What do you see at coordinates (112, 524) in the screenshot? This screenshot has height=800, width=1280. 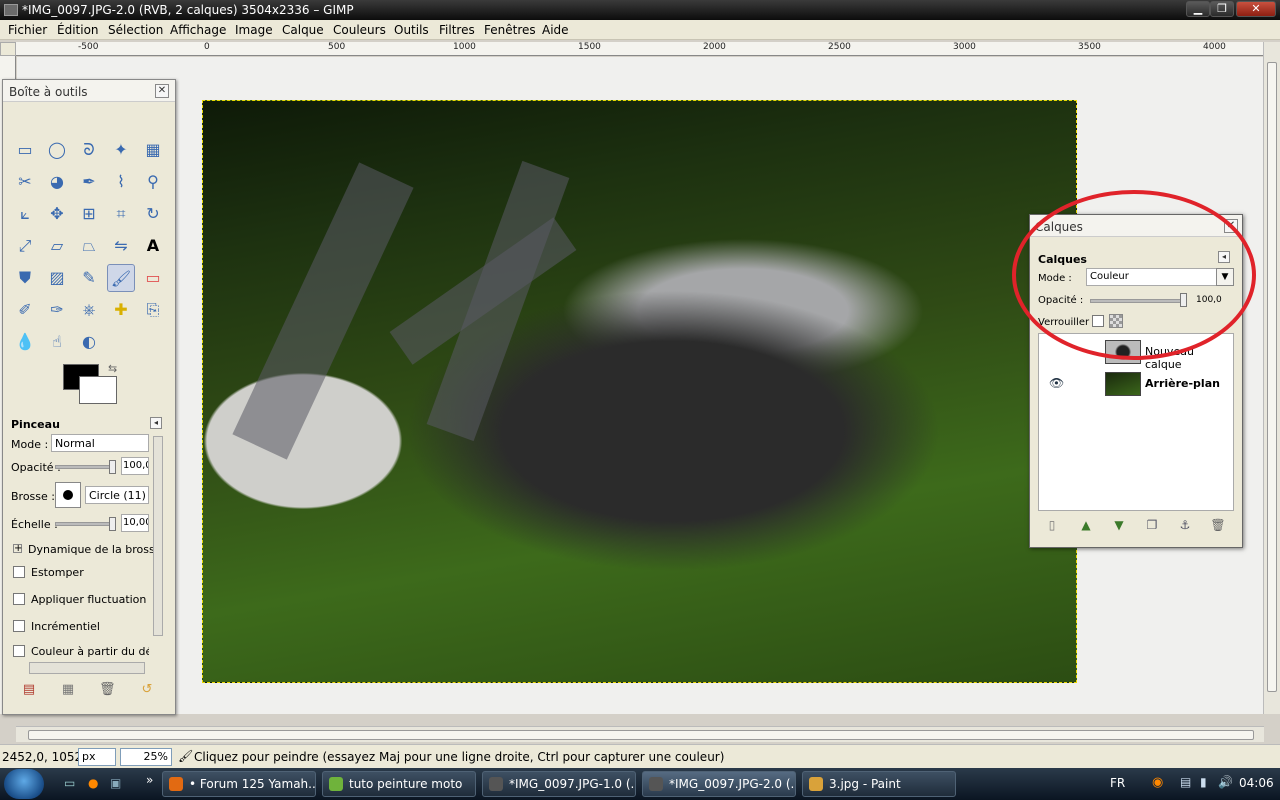 I see `scale-slider-knob` at bounding box center [112, 524].